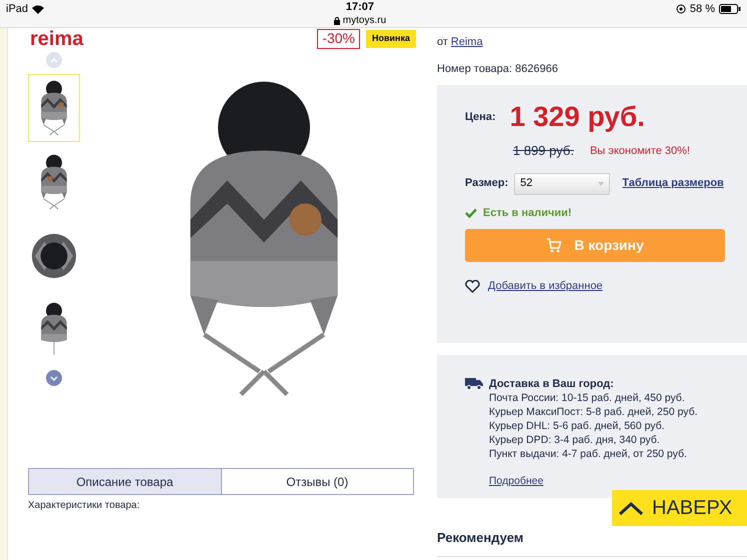  I want to click on brand-link: Reima, so click(466, 42).